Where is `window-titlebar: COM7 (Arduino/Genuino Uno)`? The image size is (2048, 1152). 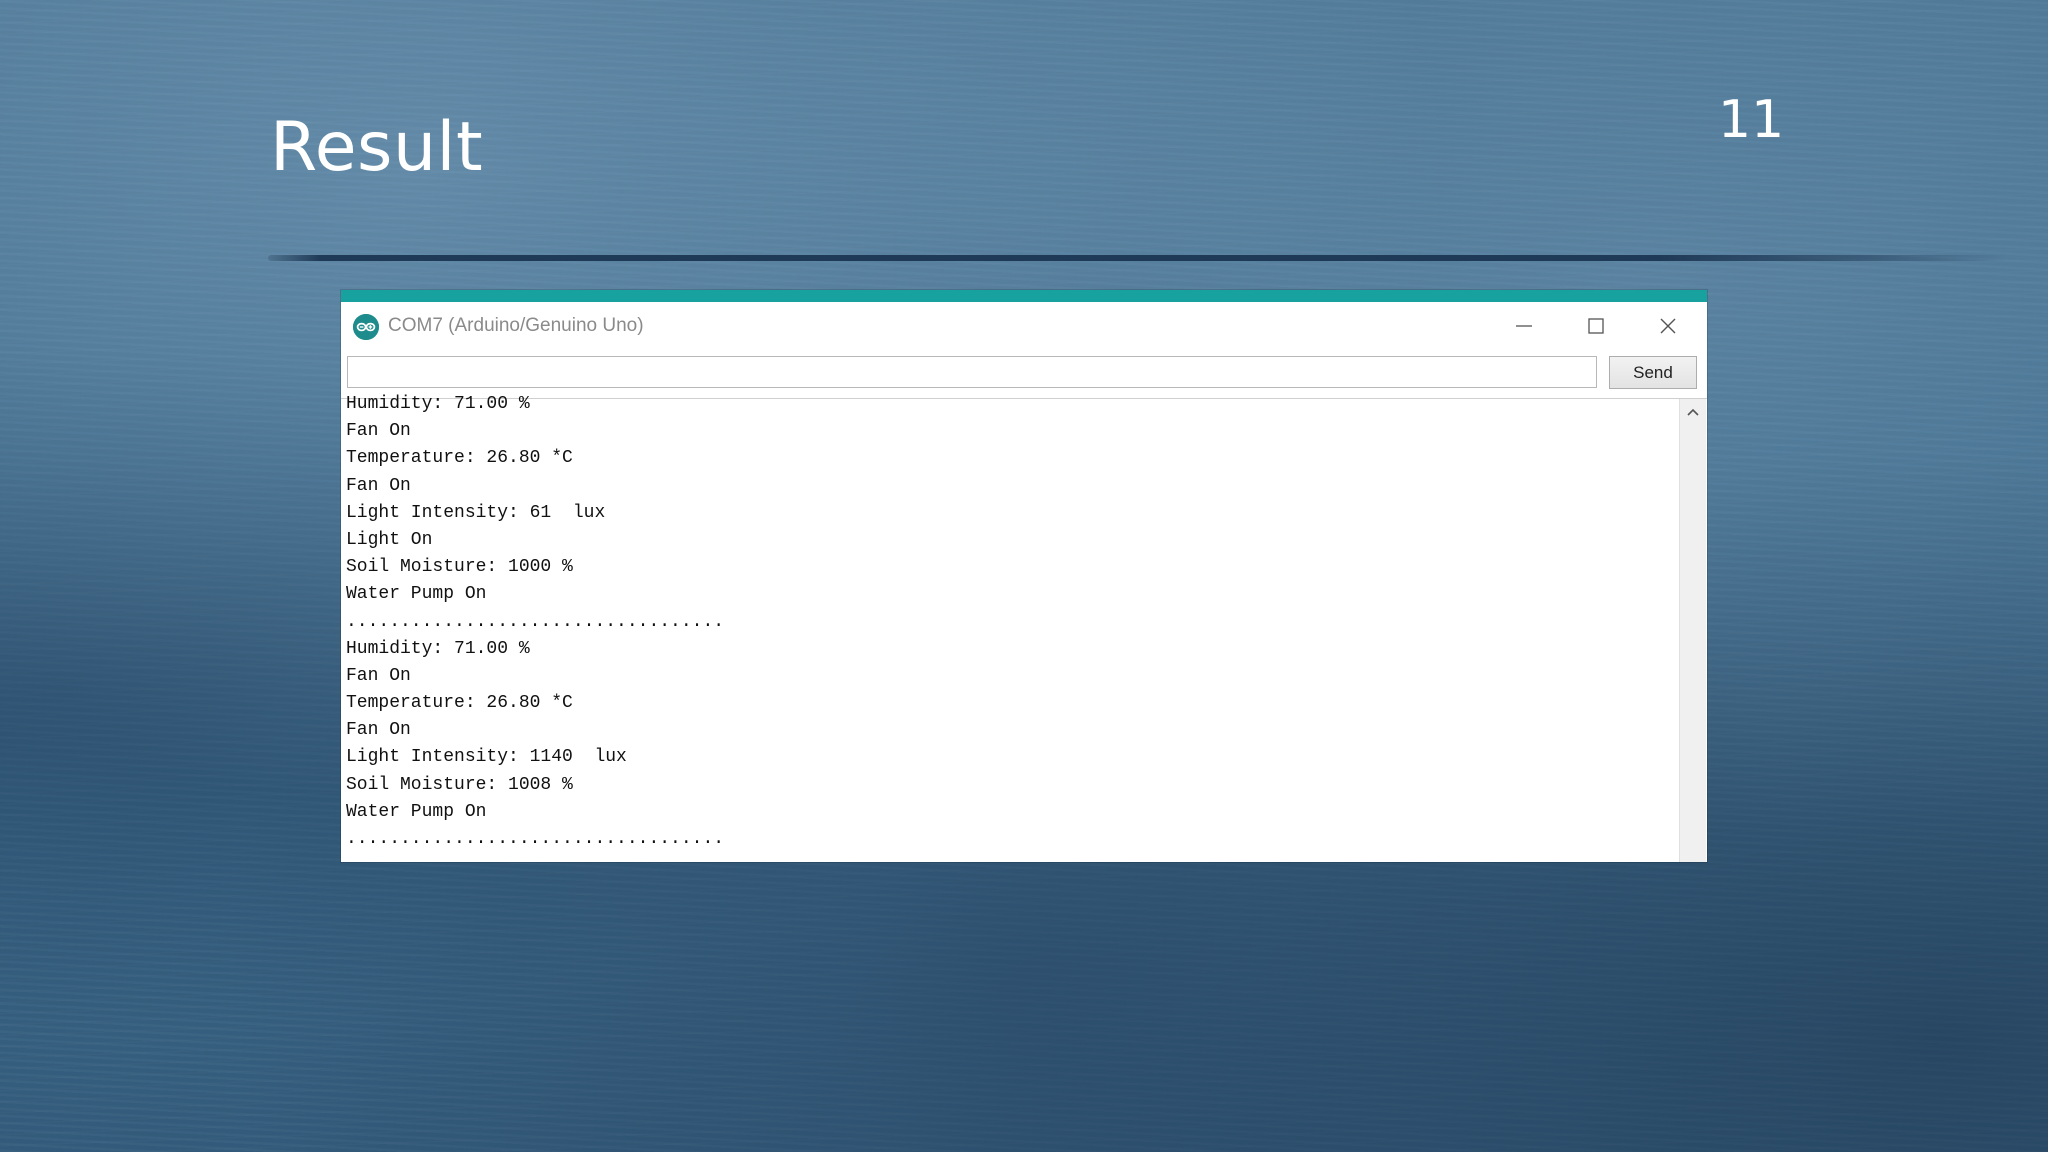
window-titlebar: COM7 (Arduino/Genuino Uno) is located at coordinates (1024, 326).